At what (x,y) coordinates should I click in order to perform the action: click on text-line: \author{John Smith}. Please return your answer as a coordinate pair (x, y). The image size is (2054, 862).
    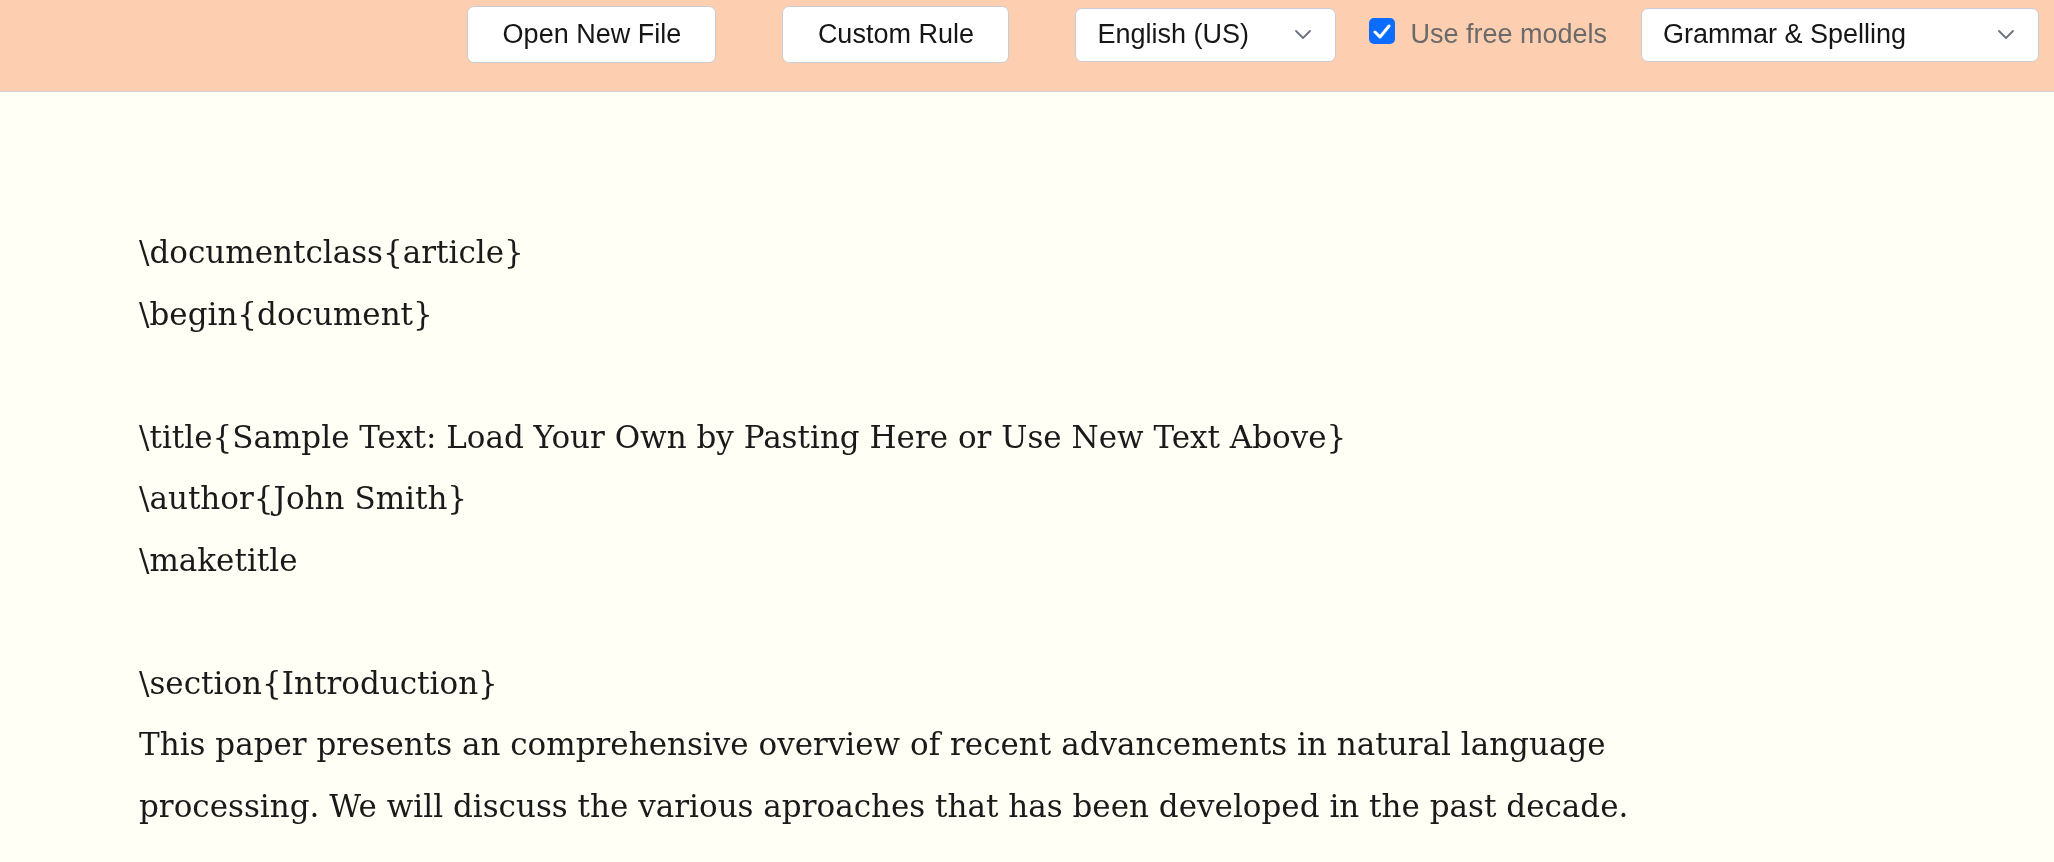
    Looking at the image, I should click on (303, 498).